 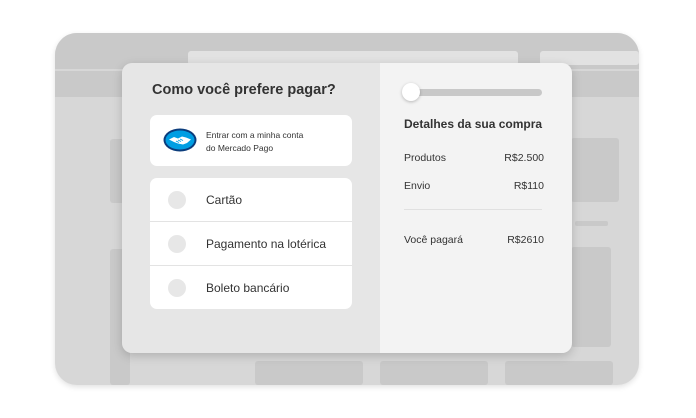 What do you see at coordinates (591, 223) in the screenshot?
I see `background-right-line` at bounding box center [591, 223].